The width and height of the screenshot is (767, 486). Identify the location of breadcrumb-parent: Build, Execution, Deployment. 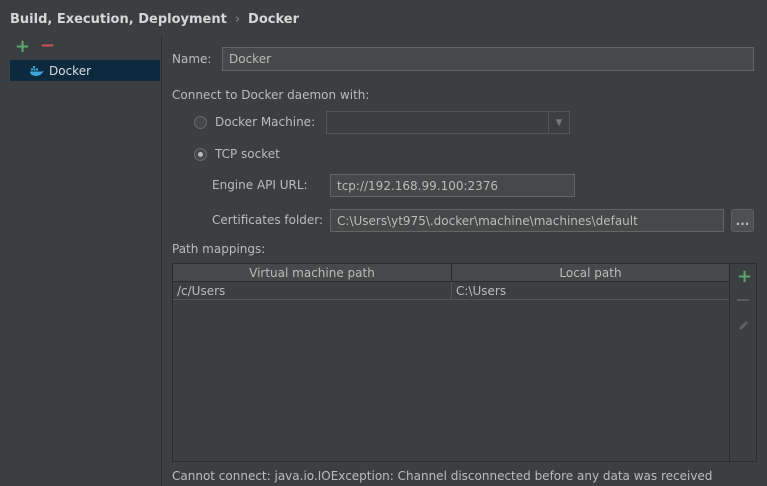
(118, 19).